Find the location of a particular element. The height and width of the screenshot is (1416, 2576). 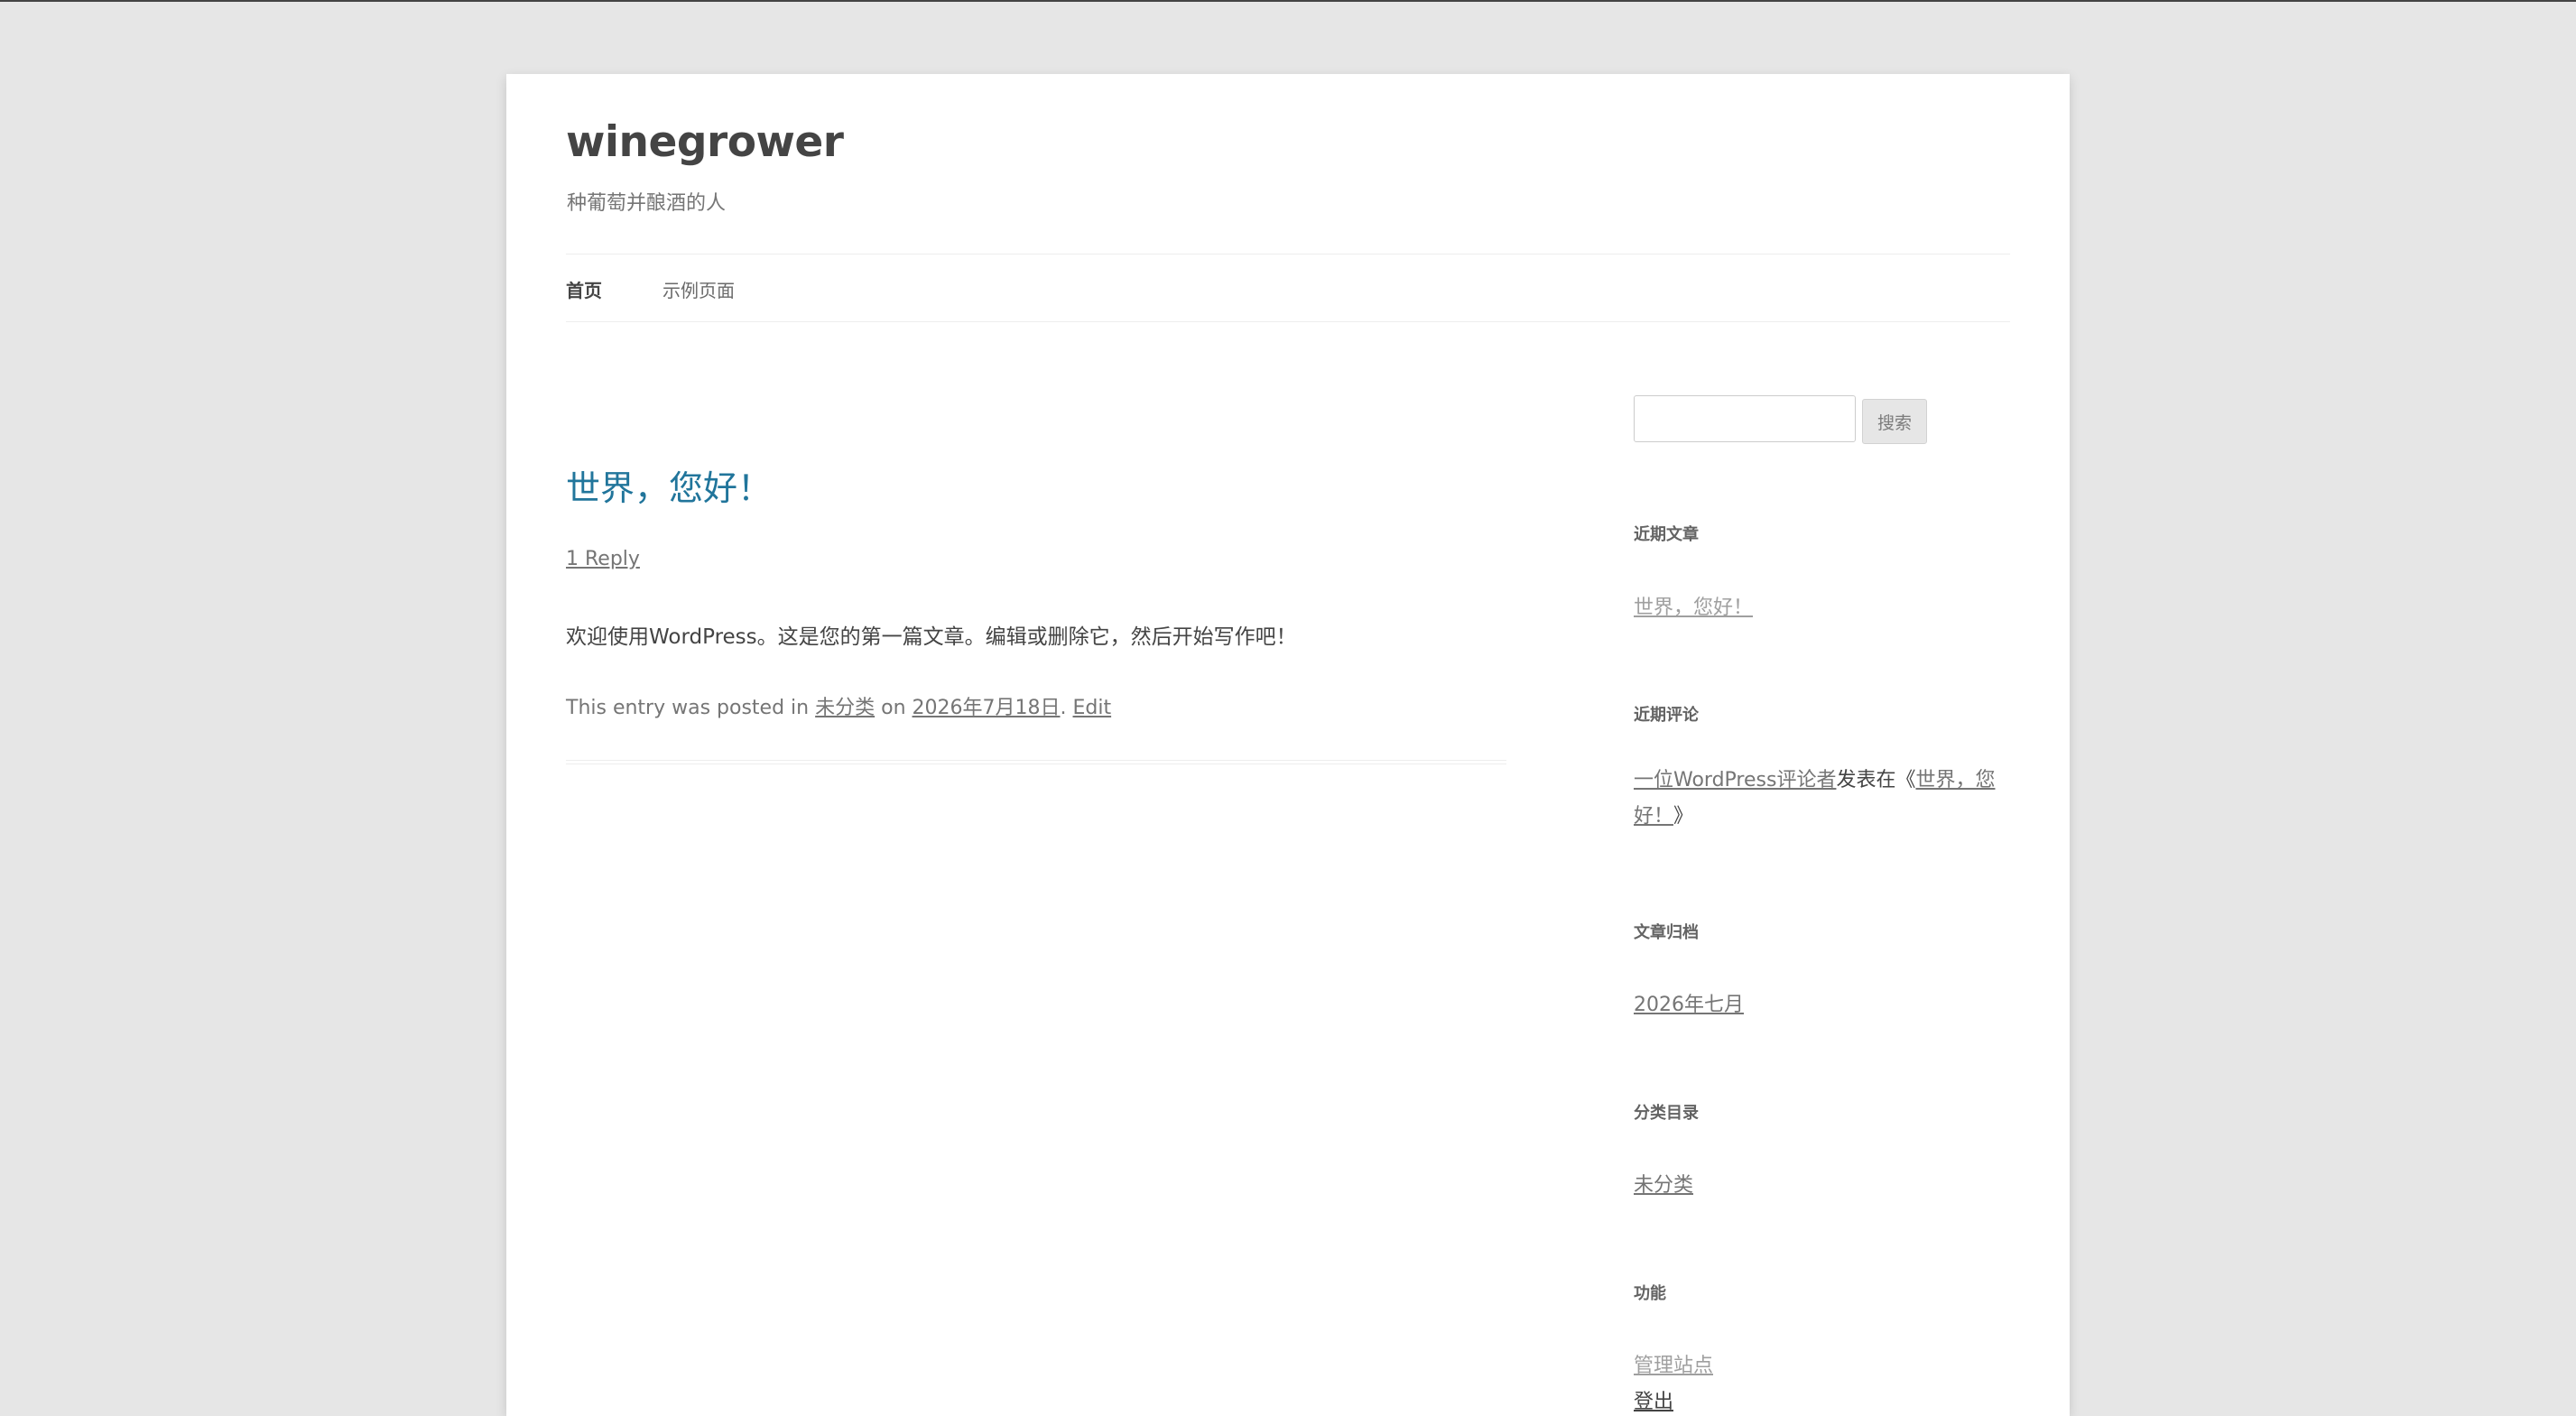

recent-posts-title: 近期文章 is located at coordinates (1666, 534).